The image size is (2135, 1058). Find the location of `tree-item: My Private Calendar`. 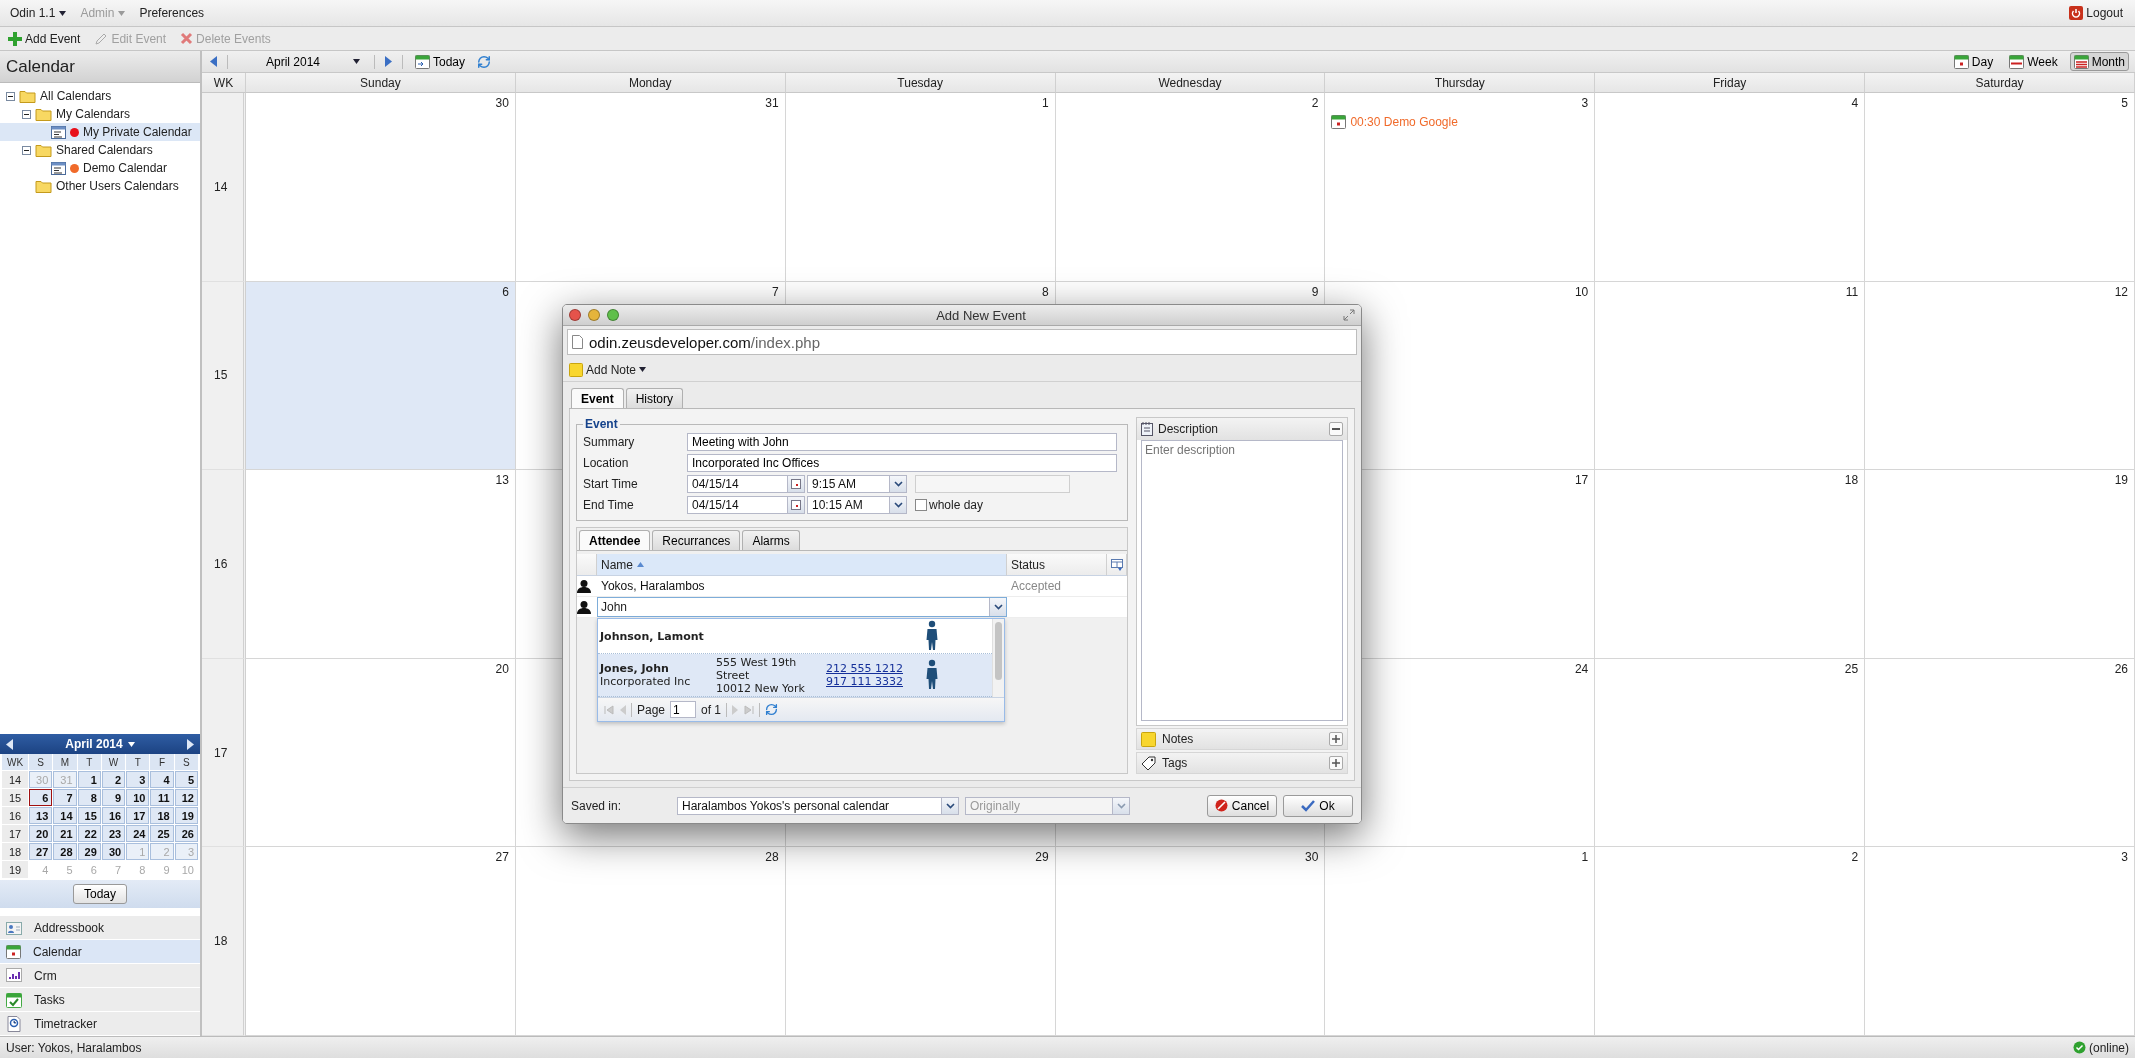

tree-item: My Private Calendar is located at coordinates (100, 132).